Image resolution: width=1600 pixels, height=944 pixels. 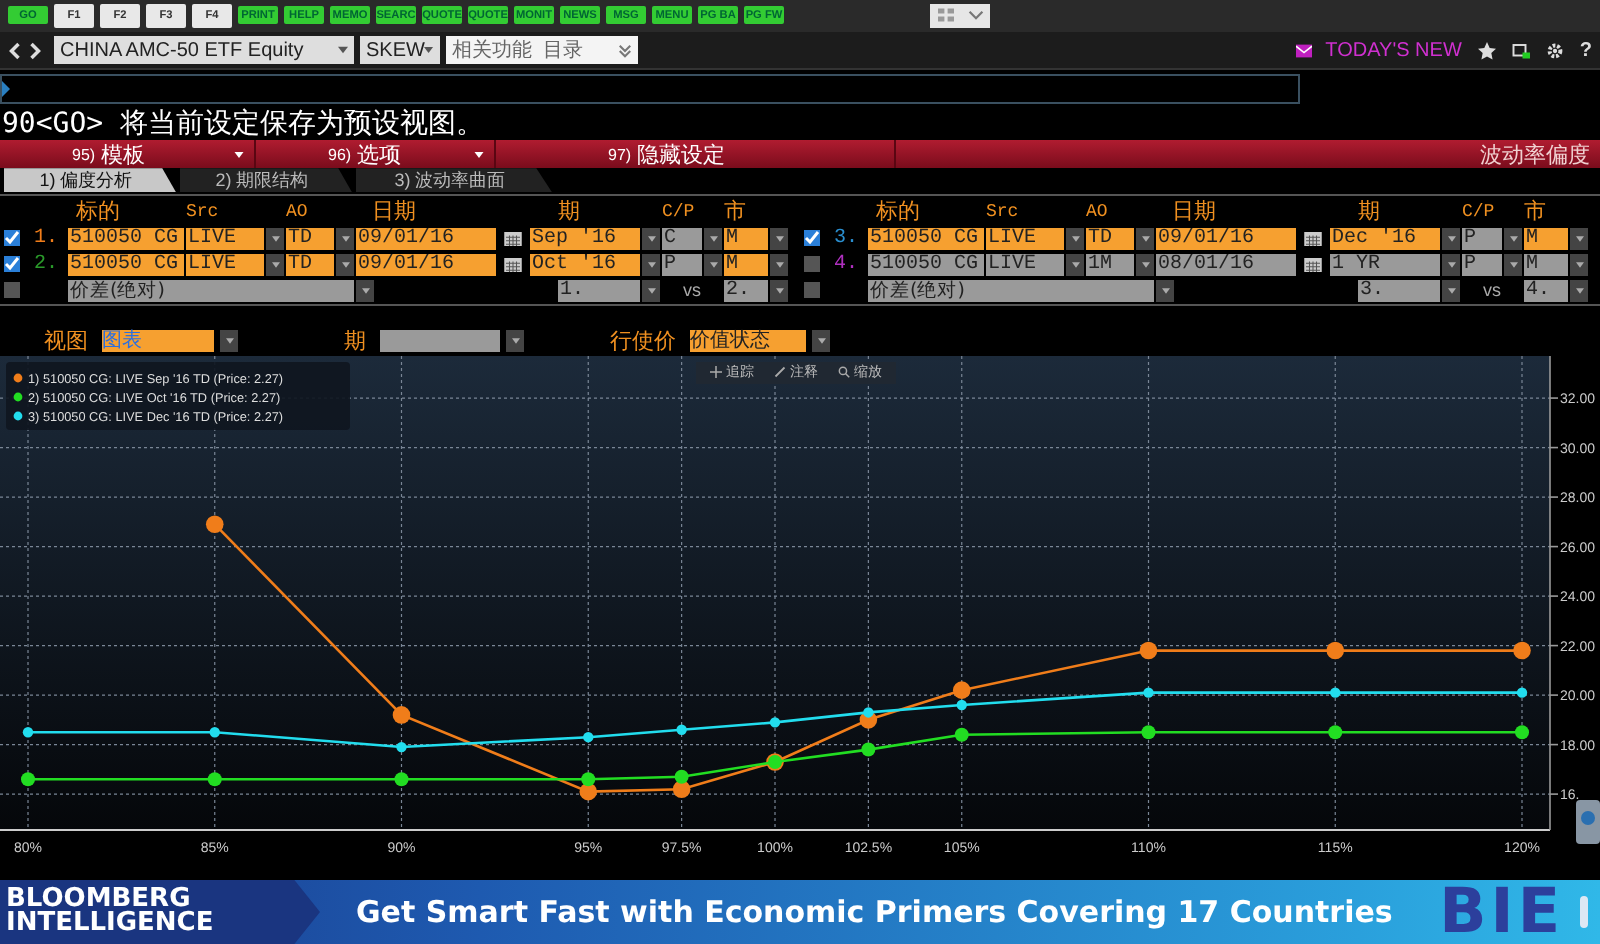 I want to click on banner-logo: BIE, so click(x=1501, y=909).